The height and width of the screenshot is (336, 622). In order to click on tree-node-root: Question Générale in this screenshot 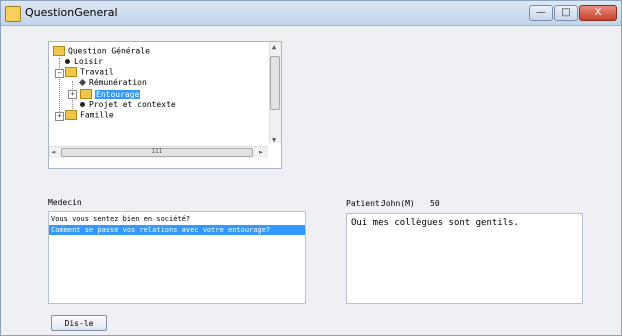, I will do `click(101, 51)`.